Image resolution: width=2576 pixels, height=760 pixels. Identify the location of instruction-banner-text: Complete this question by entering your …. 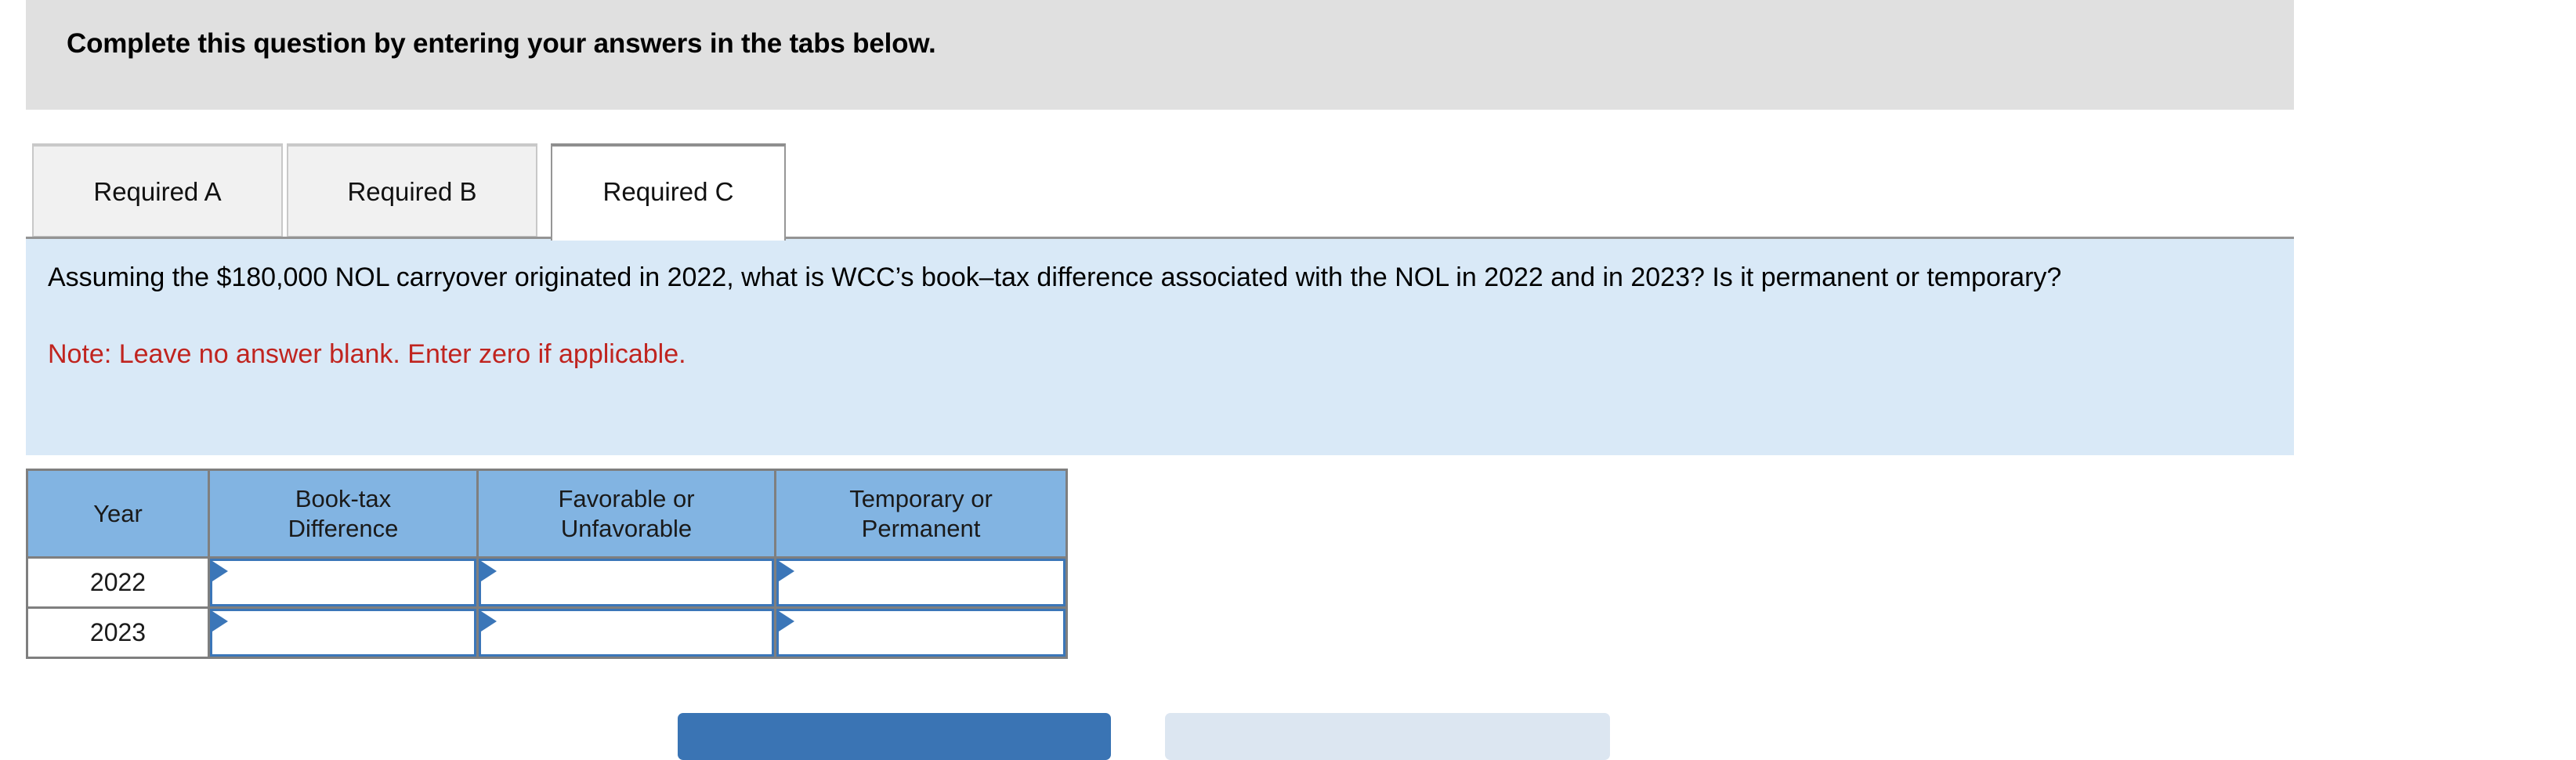
(501, 43).